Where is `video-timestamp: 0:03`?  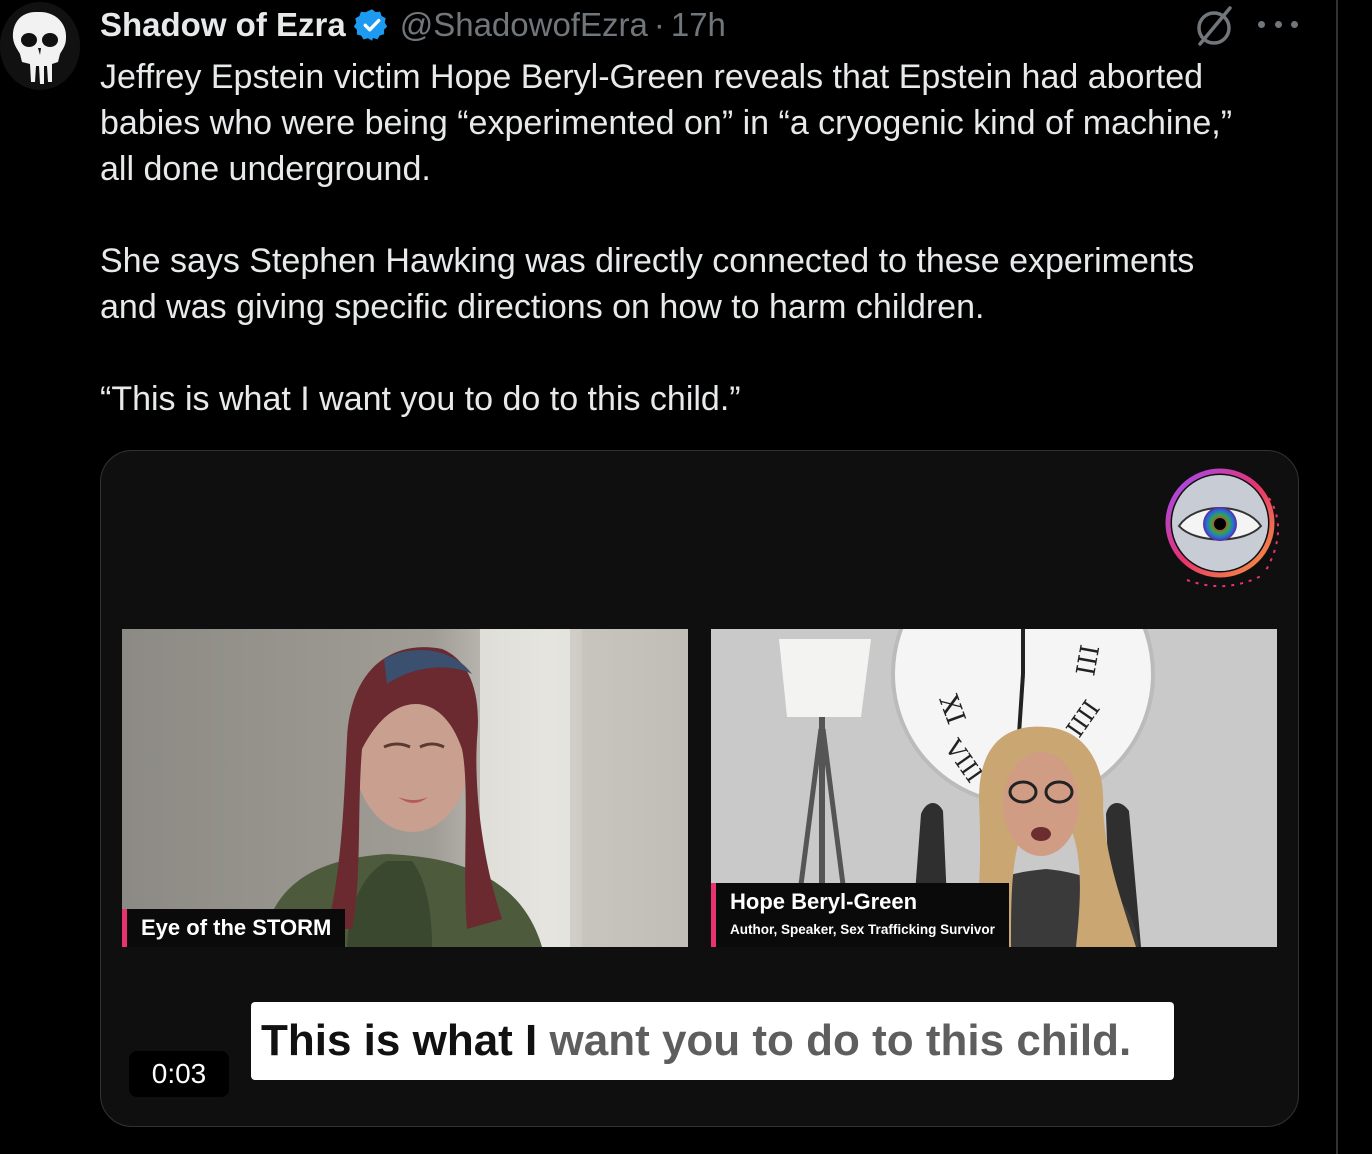 video-timestamp: 0:03 is located at coordinates (179, 1074).